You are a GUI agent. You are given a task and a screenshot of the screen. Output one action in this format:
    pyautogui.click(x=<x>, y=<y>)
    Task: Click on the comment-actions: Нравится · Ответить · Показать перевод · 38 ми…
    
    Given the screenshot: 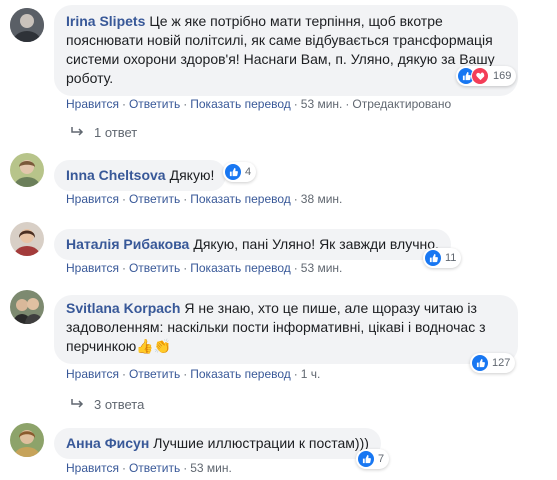 What is the action you would take?
    pyautogui.click(x=204, y=199)
    